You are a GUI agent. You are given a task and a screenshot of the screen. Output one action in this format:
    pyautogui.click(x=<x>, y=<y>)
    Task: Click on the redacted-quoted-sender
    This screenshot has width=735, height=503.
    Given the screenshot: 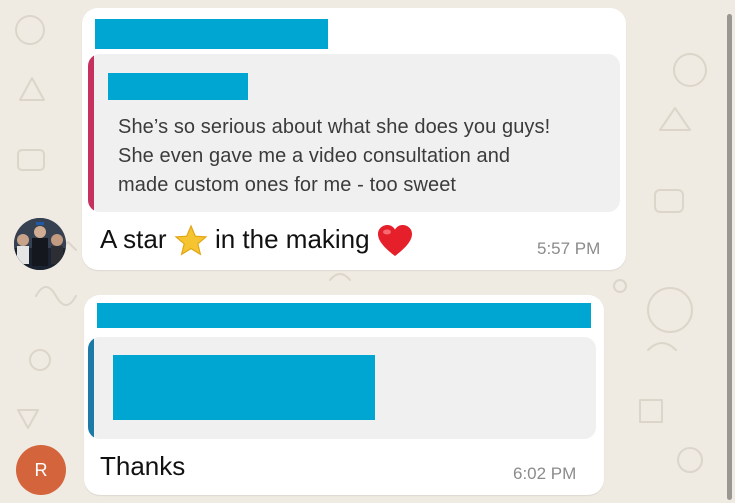 What is the action you would take?
    pyautogui.click(x=178, y=86)
    